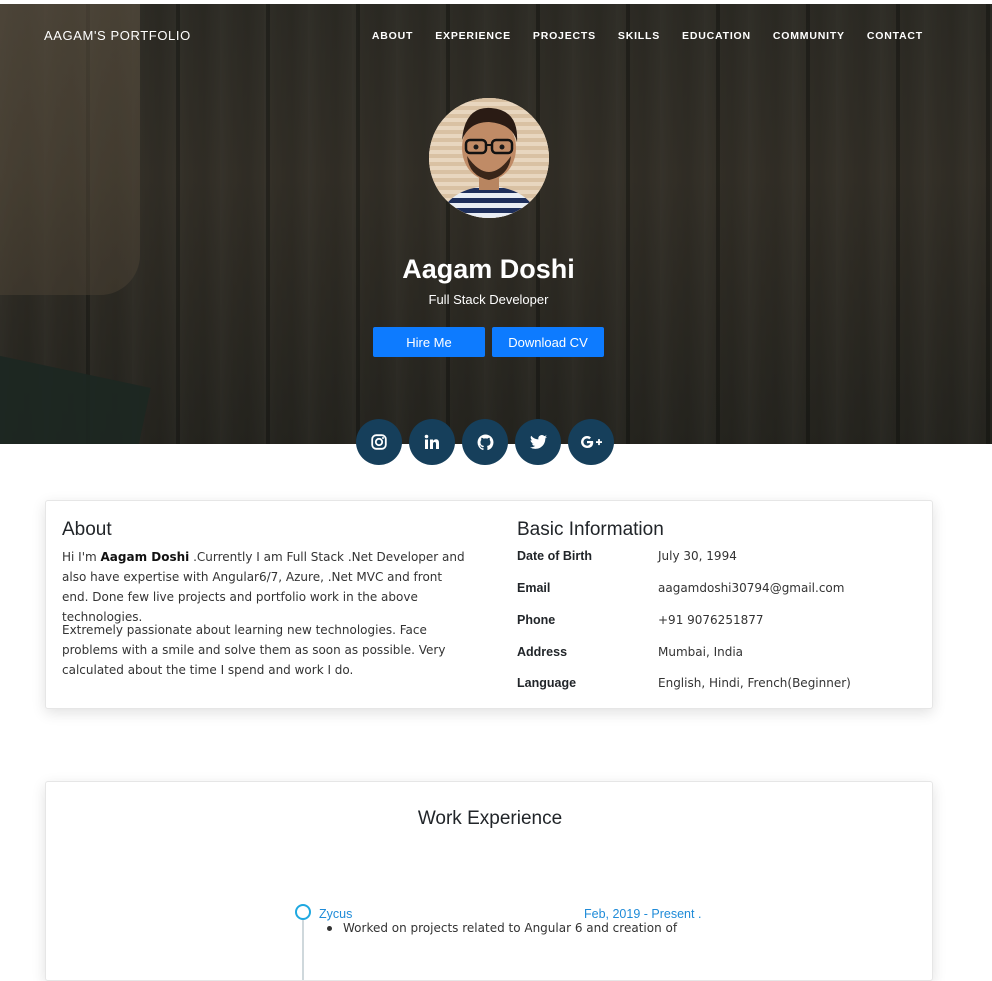  Describe the element at coordinates (554, 556) in the screenshot. I see `info-label: Date of Birth` at that location.